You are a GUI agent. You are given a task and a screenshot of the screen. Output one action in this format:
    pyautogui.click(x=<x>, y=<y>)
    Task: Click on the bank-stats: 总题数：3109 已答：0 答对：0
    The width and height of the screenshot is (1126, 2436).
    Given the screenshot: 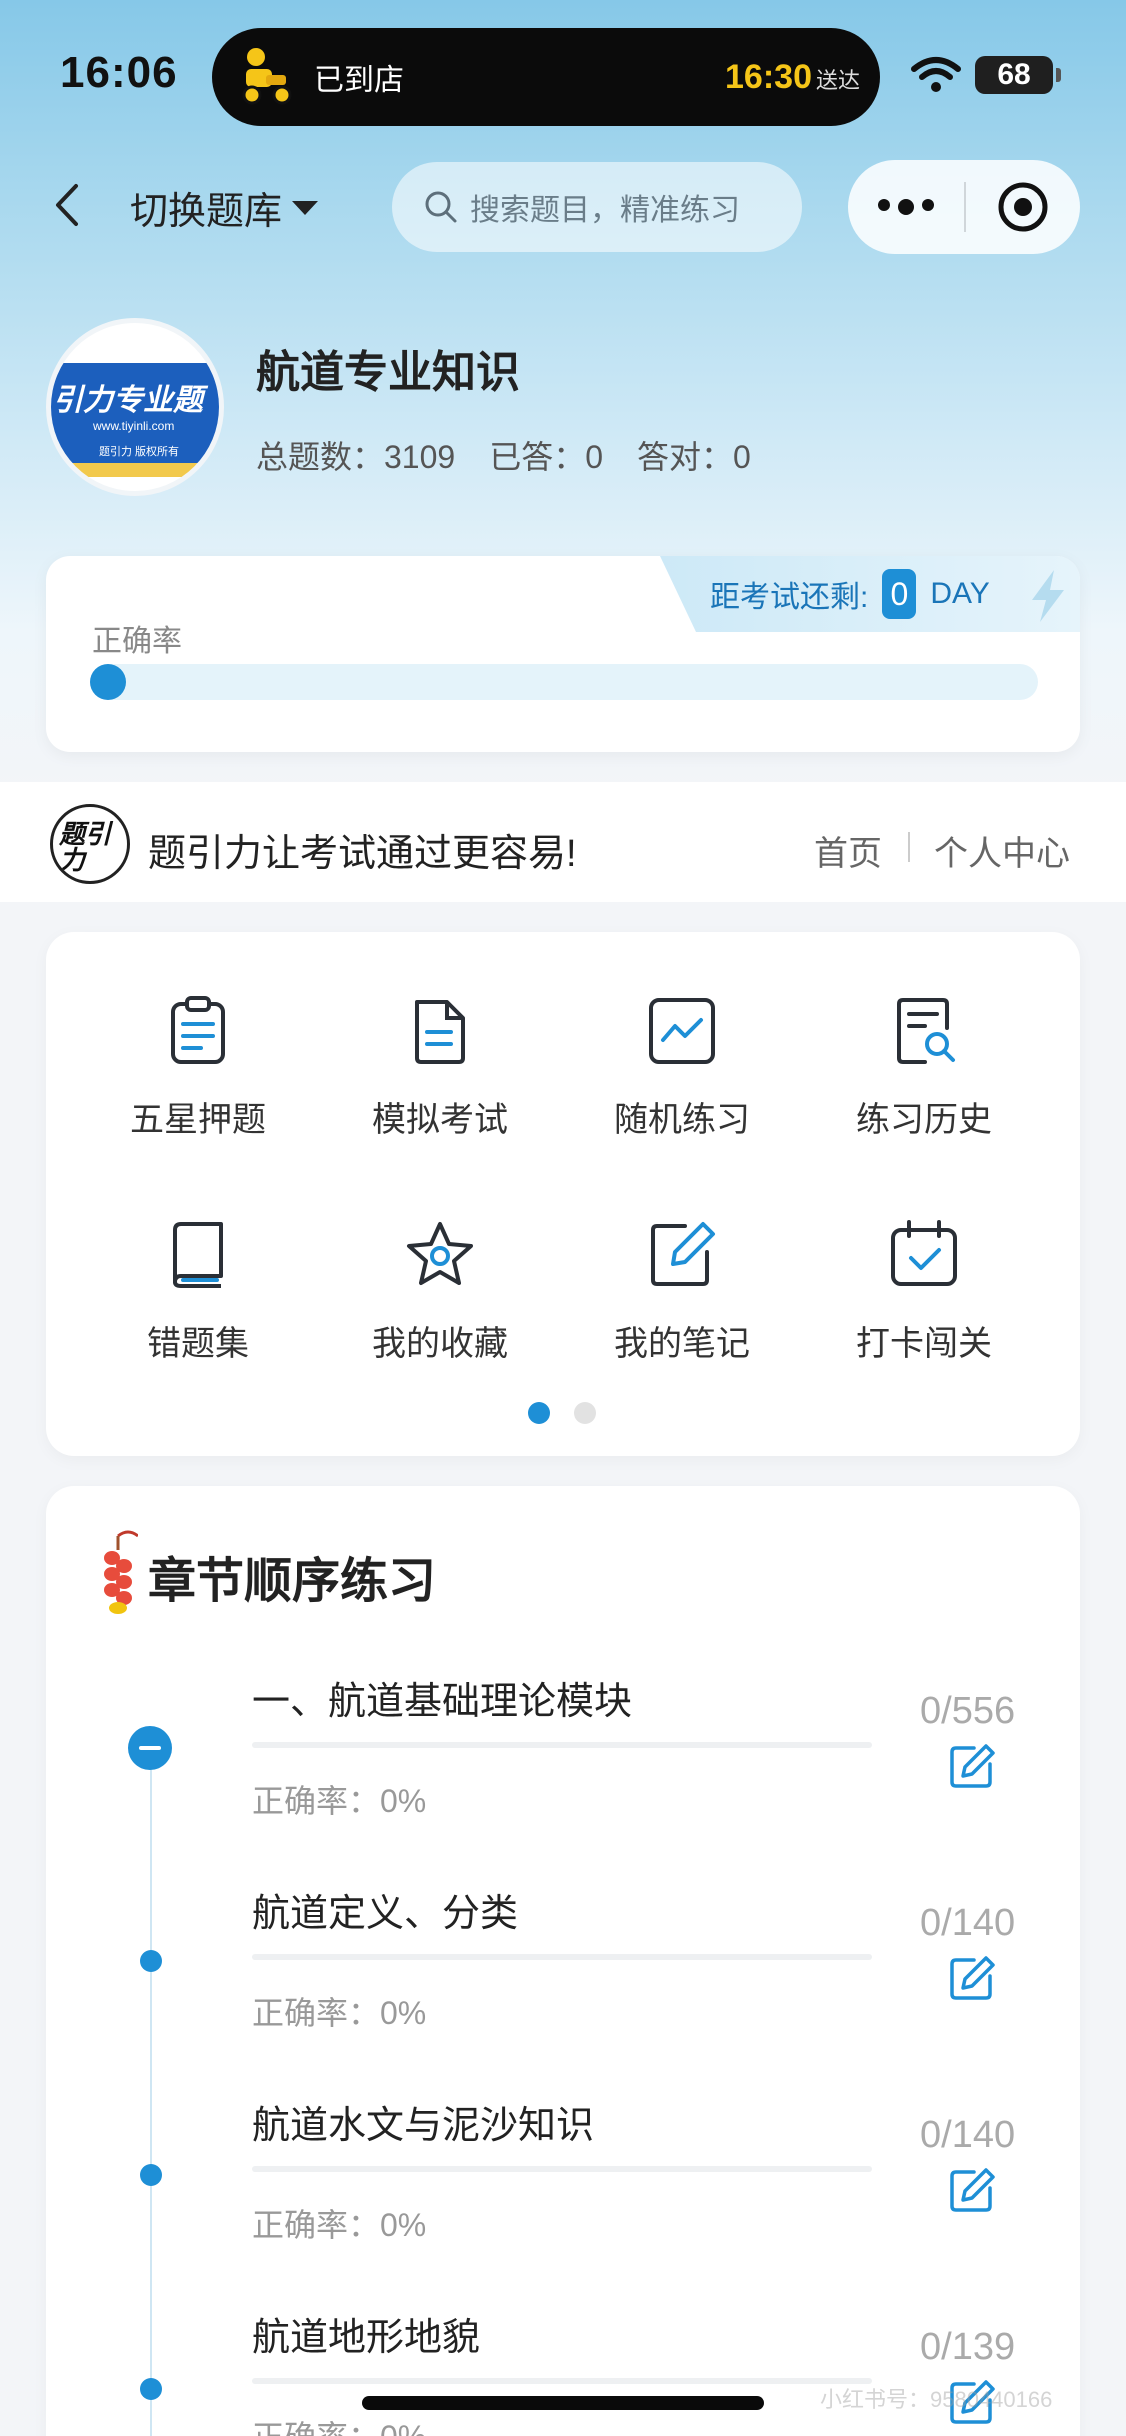 What is the action you would take?
    pyautogui.click(x=503, y=455)
    